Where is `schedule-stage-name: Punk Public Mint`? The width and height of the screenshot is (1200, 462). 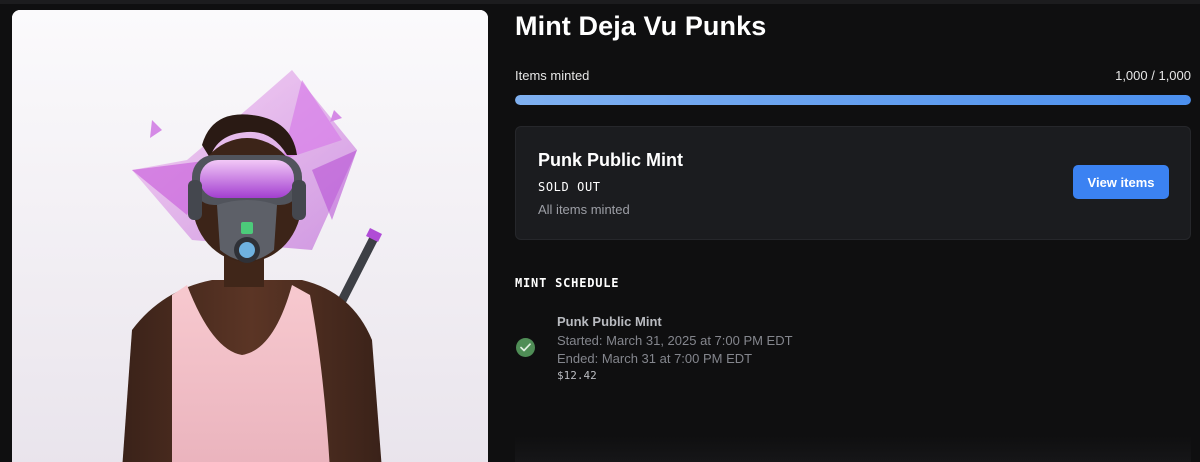 schedule-stage-name: Punk Public Mint is located at coordinates (609, 321).